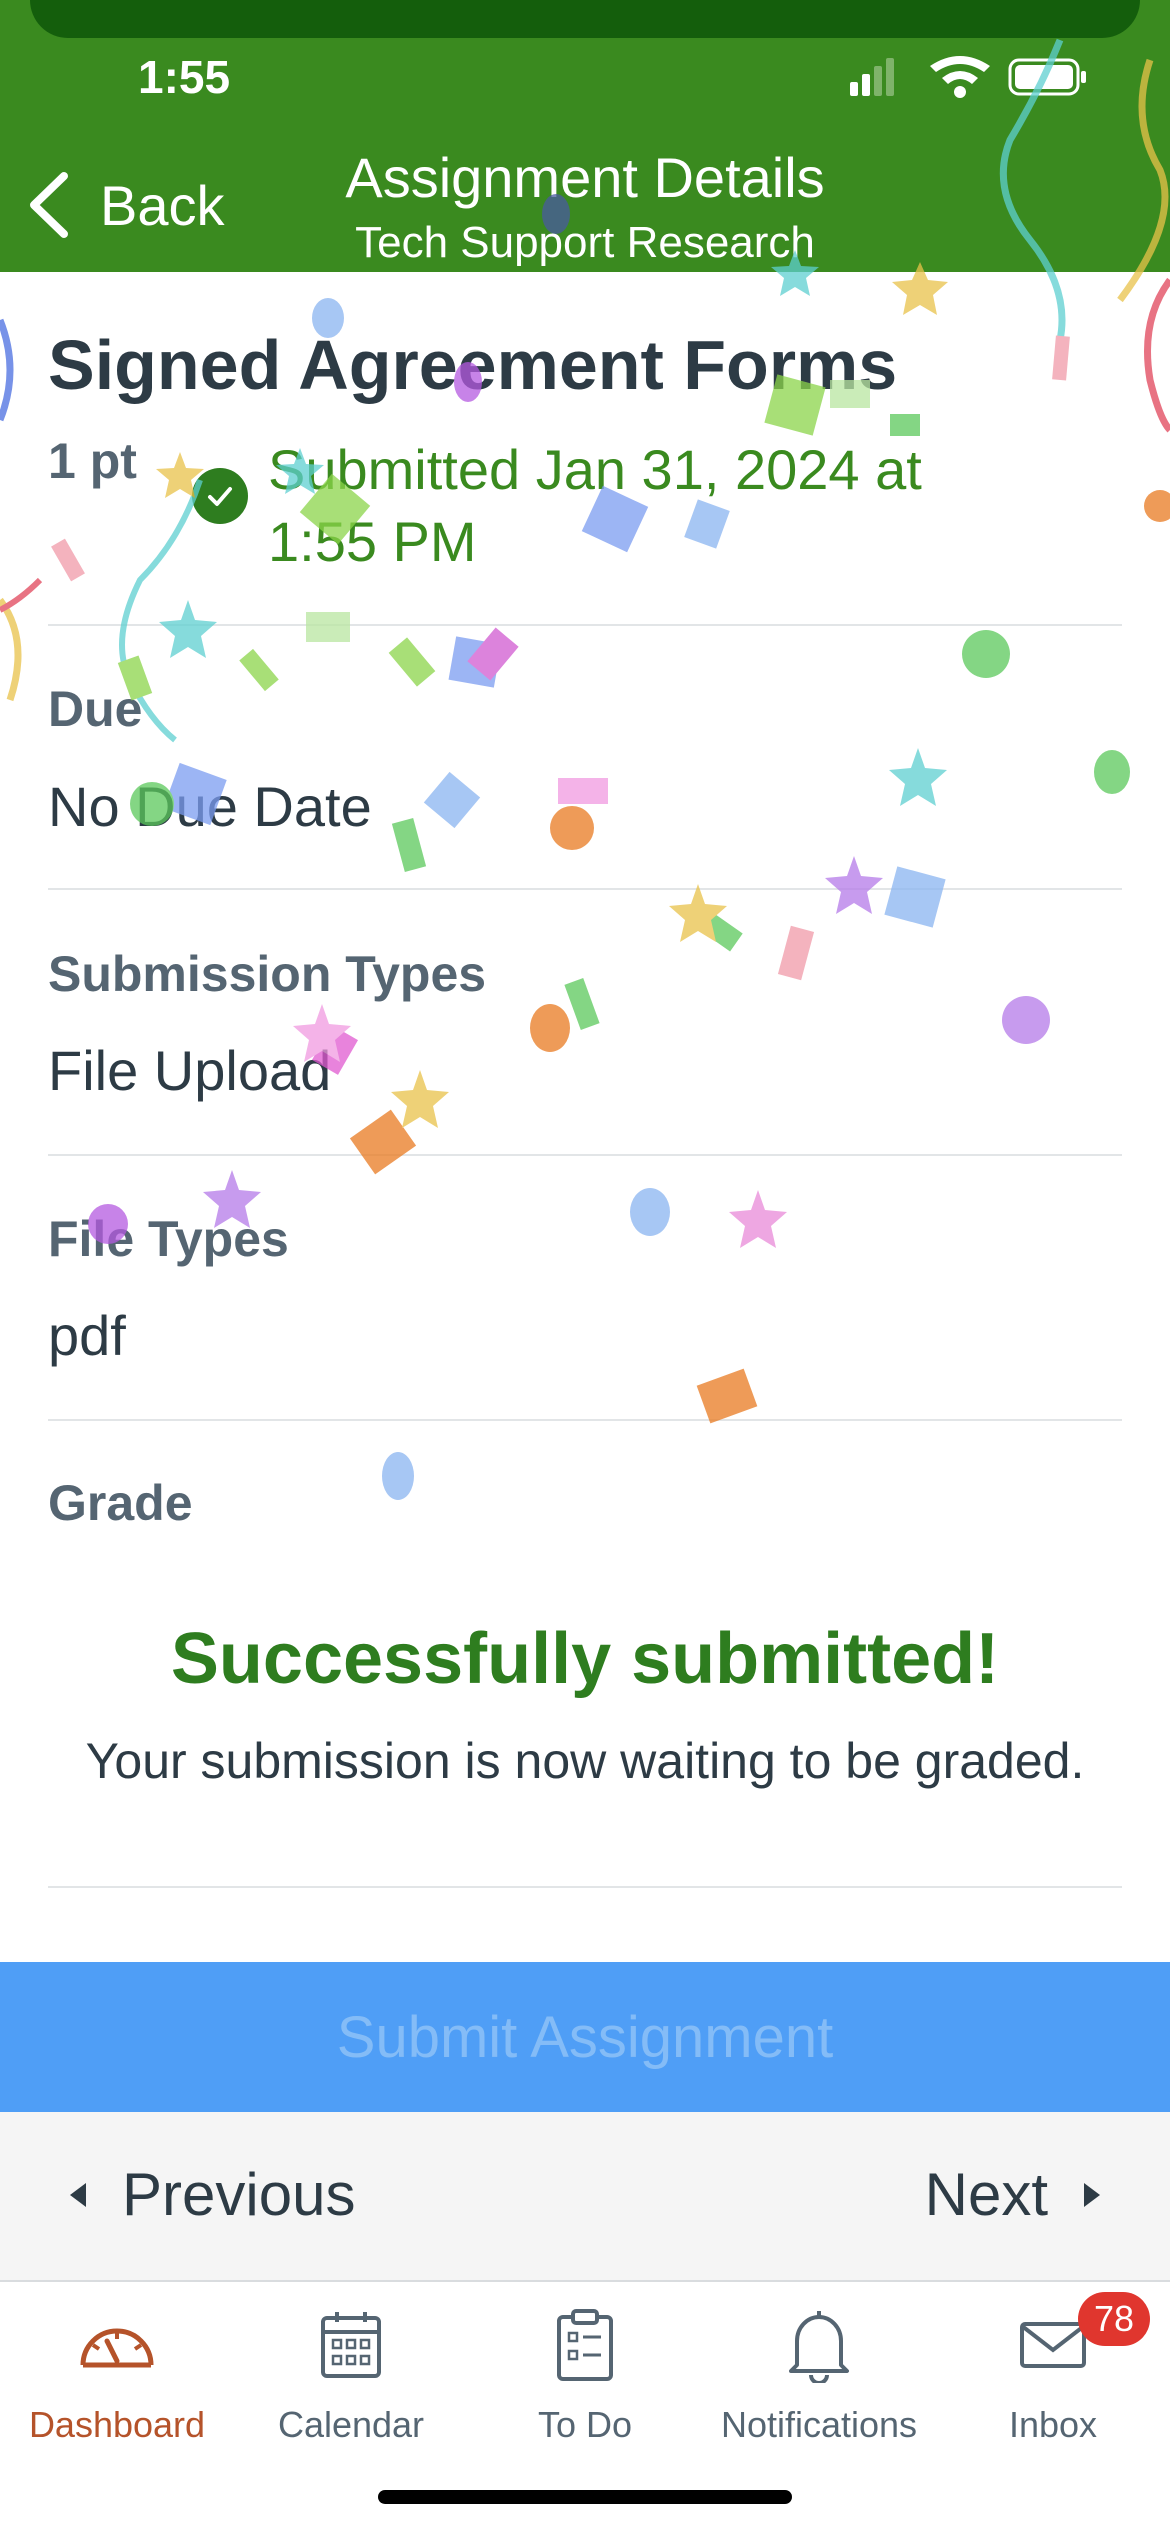 The height and width of the screenshot is (2532, 1170). Describe the element at coordinates (595, 505) in the screenshot. I see `submitted-status: Submitted Jan 31, 2024 at 1:55 PM` at that location.